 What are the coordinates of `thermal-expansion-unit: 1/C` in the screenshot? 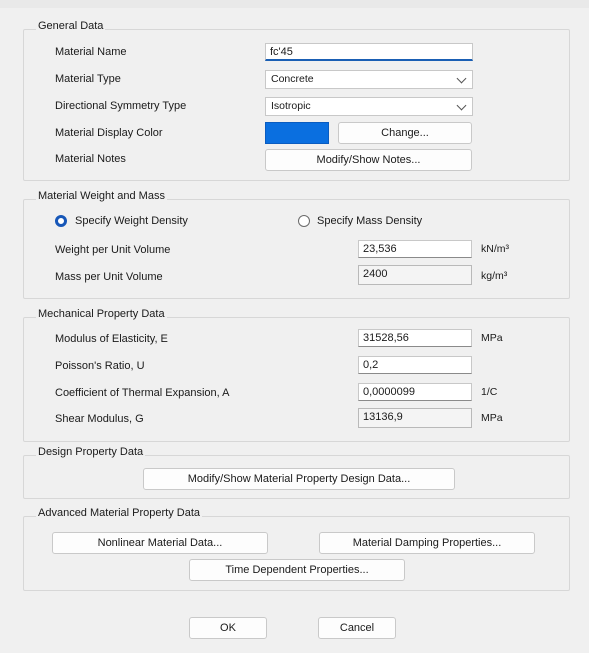 It's located at (489, 392).